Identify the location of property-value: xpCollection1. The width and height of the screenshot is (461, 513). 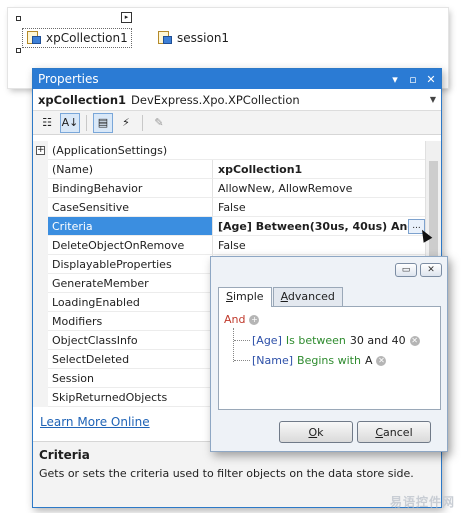
(320, 169).